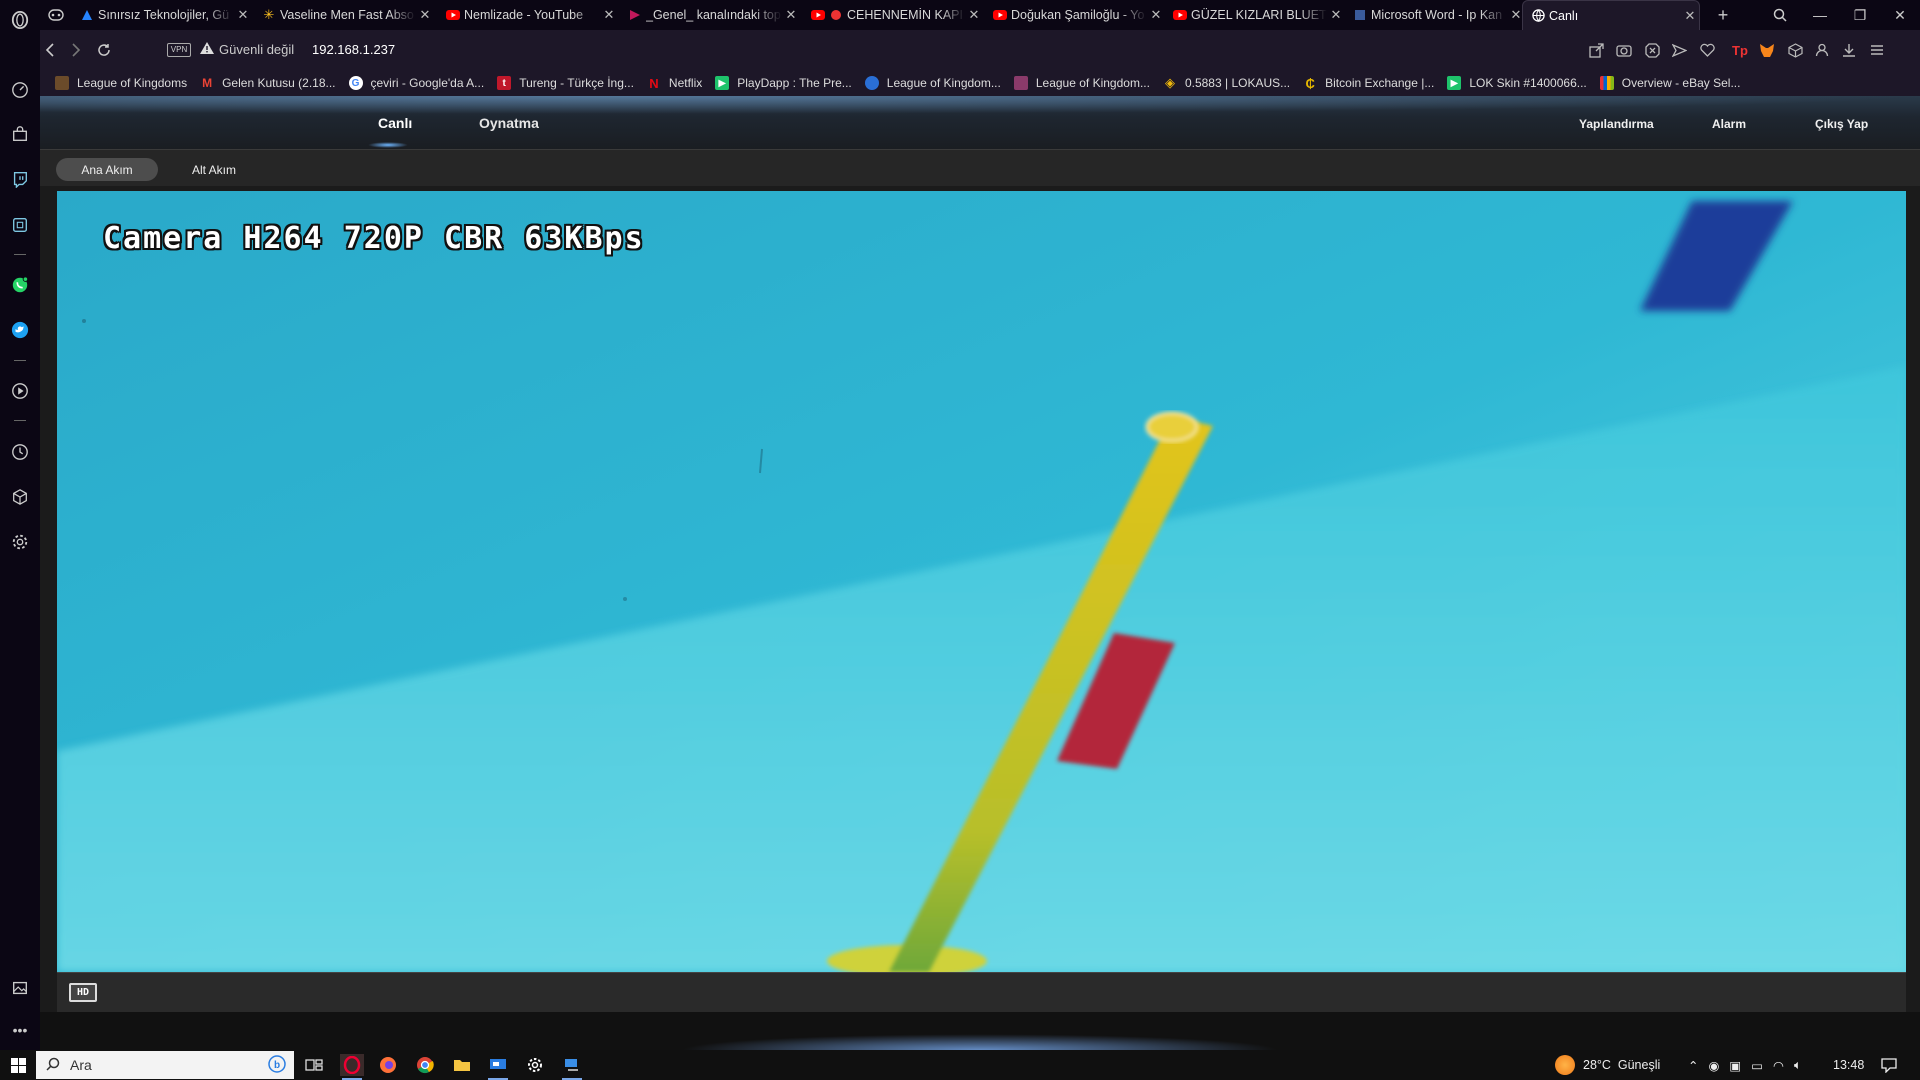  What do you see at coordinates (535, 1065) in the screenshot?
I see `settings-app-icon` at bounding box center [535, 1065].